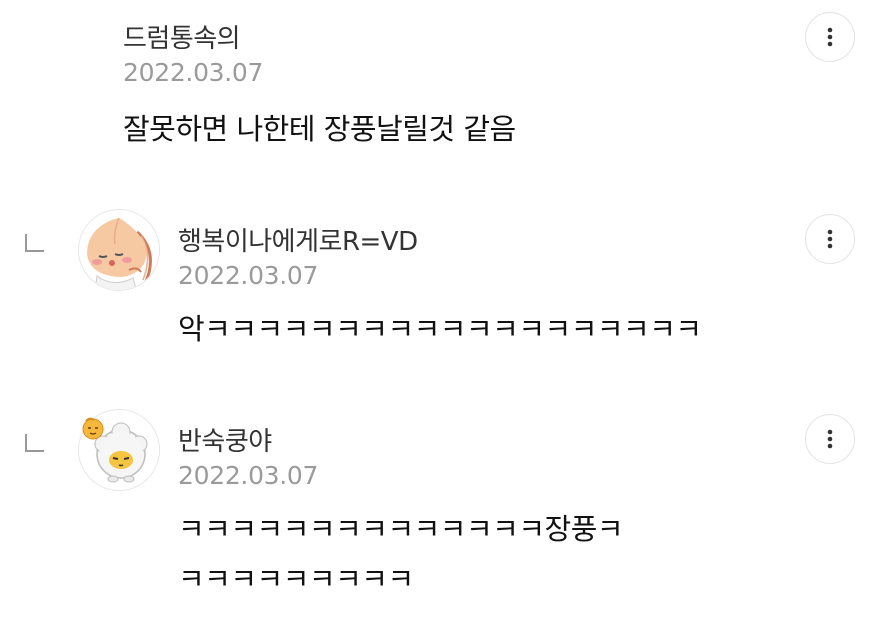  Describe the element at coordinates (182, 36) in the screenshot. I see `comment-author: 드럼통속의` at that location.